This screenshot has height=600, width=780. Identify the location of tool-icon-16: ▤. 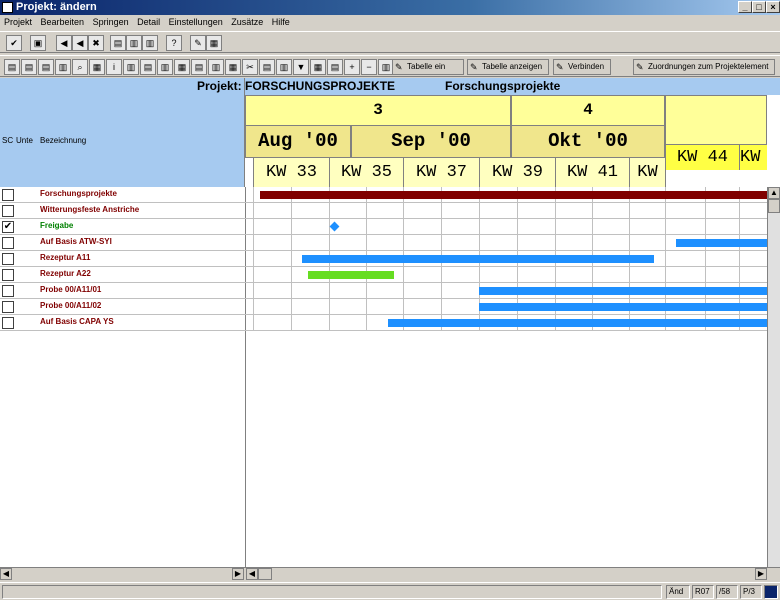
(267, 67).